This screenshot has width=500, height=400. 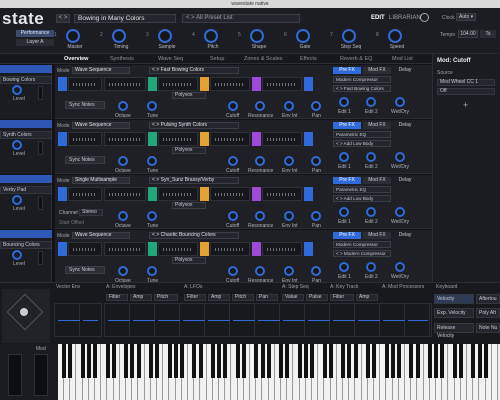 I want to click on layer-header, so click(x=26, y=179).